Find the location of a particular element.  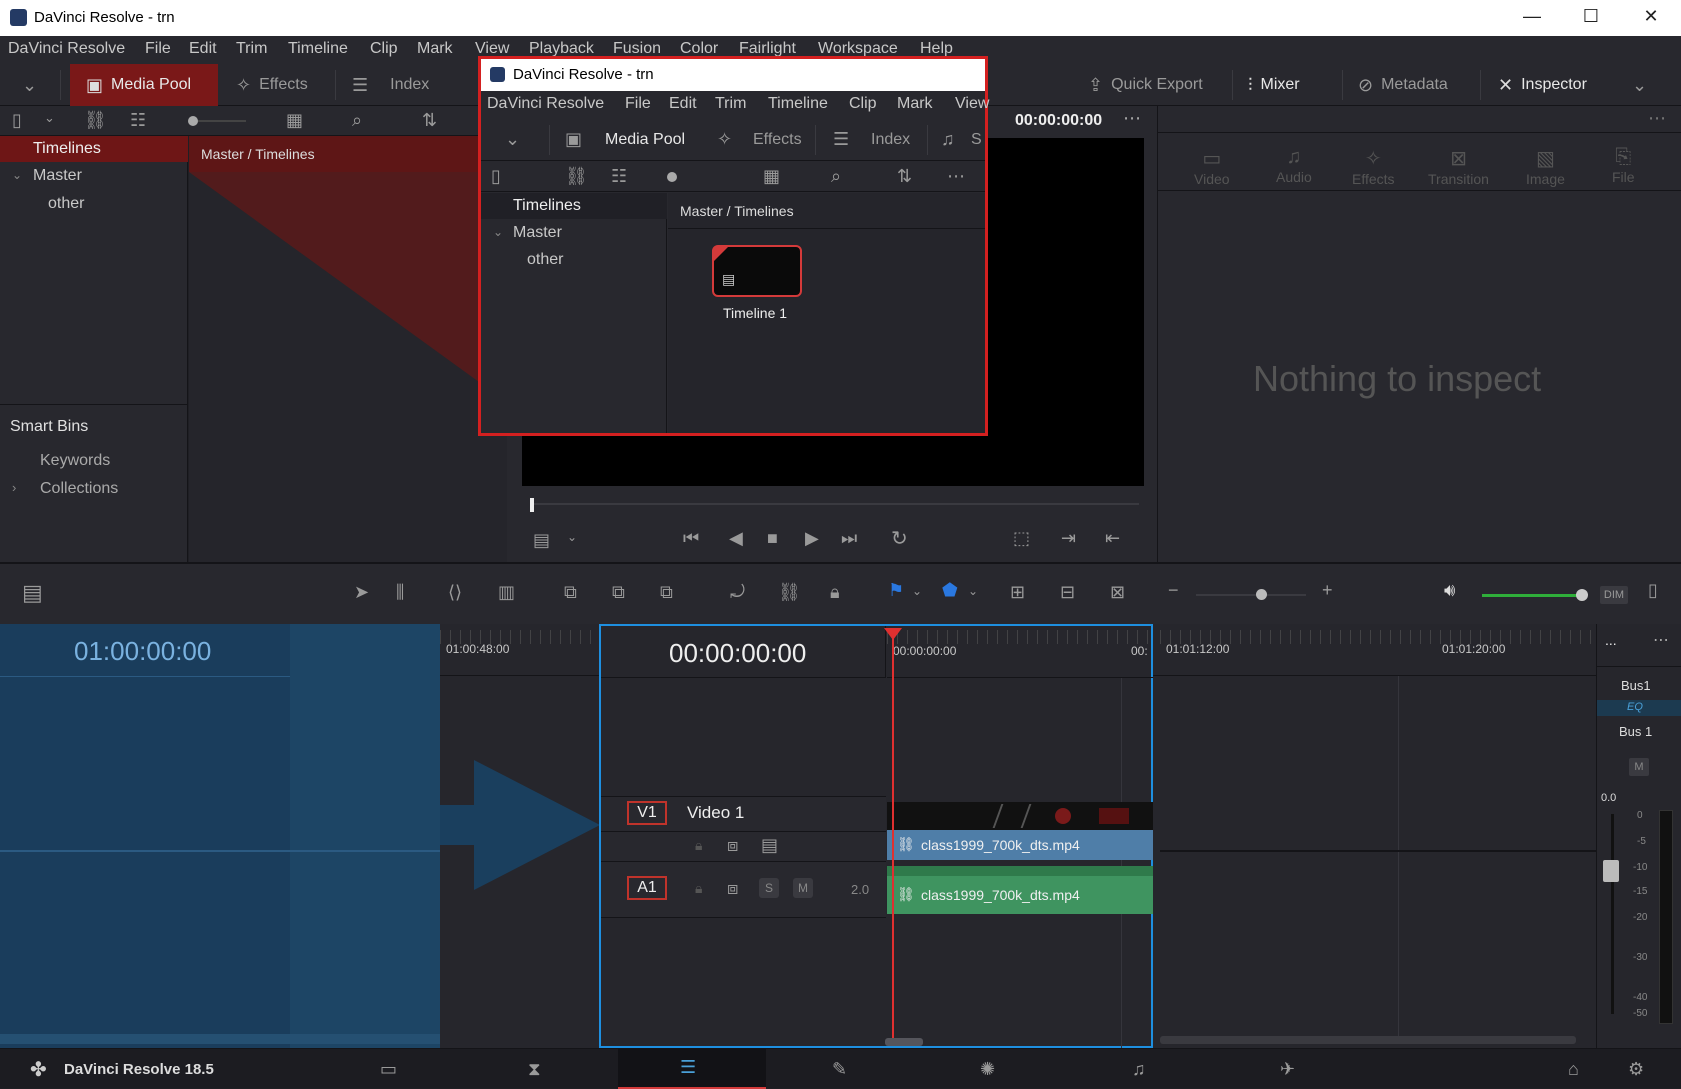

volume-slider-handle is located at coordinates (1582, 595).